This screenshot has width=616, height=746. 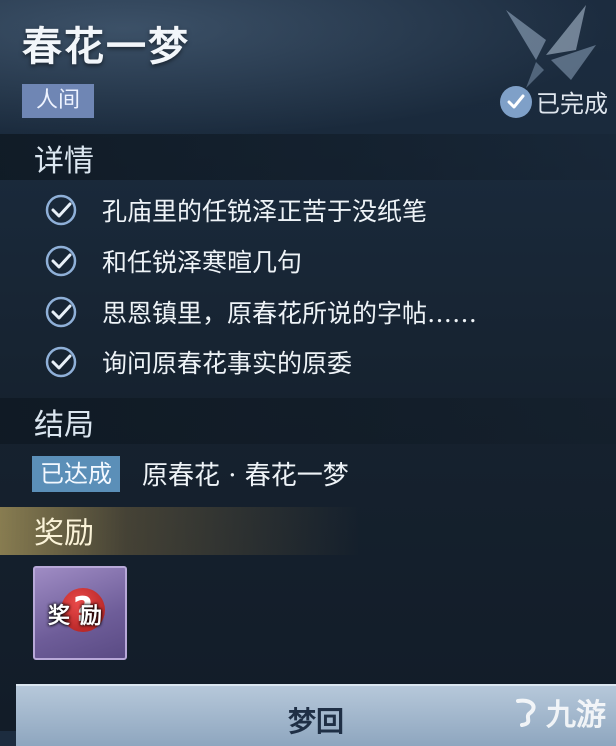 What do you see at coordinates (265, 211) in the screenshot?
I see `task-text: 孔庙里的任锐泽正苦于没纸笔` at bounding box center [265, 211].